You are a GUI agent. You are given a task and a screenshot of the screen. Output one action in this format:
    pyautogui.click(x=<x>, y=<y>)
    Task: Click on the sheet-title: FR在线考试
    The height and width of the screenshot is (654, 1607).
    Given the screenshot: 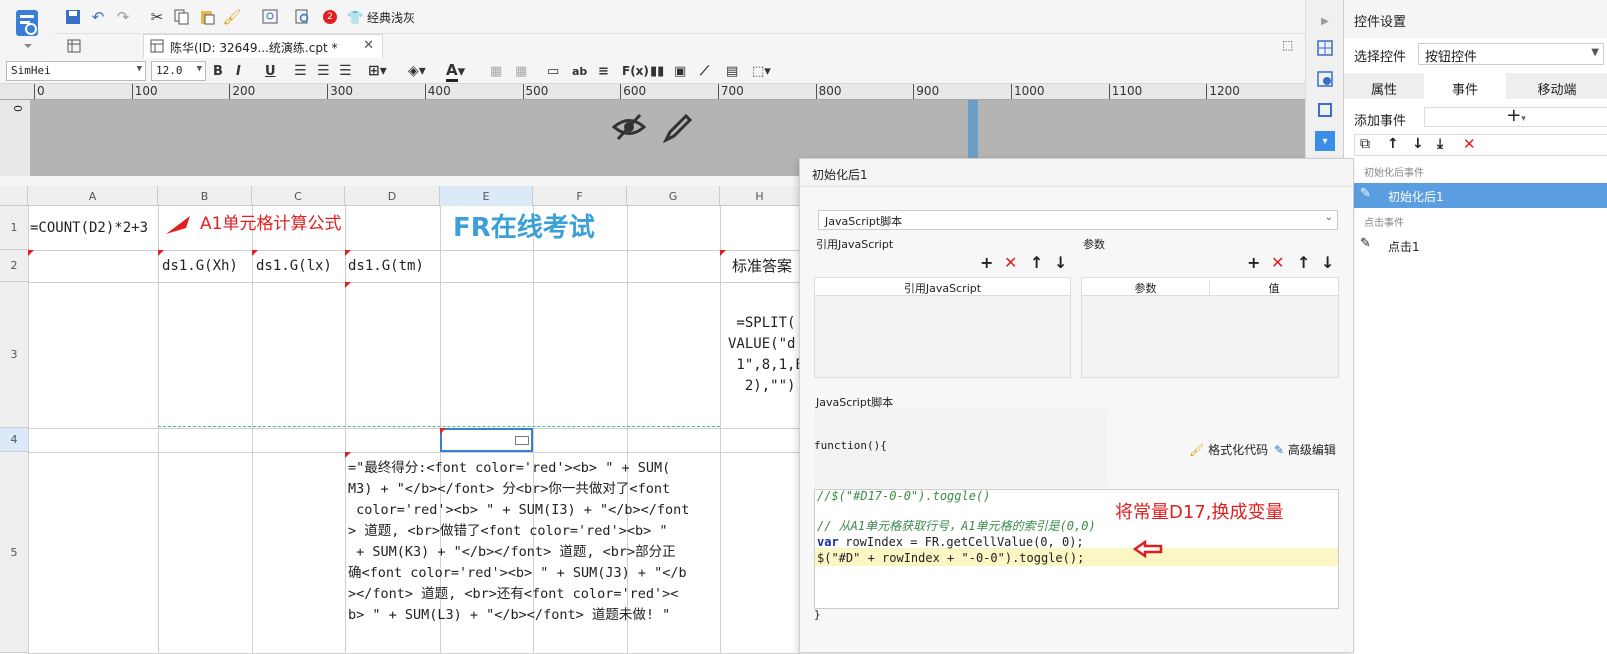 What is the action you would take?
    pyautogui.click(x=524, y=228)
    